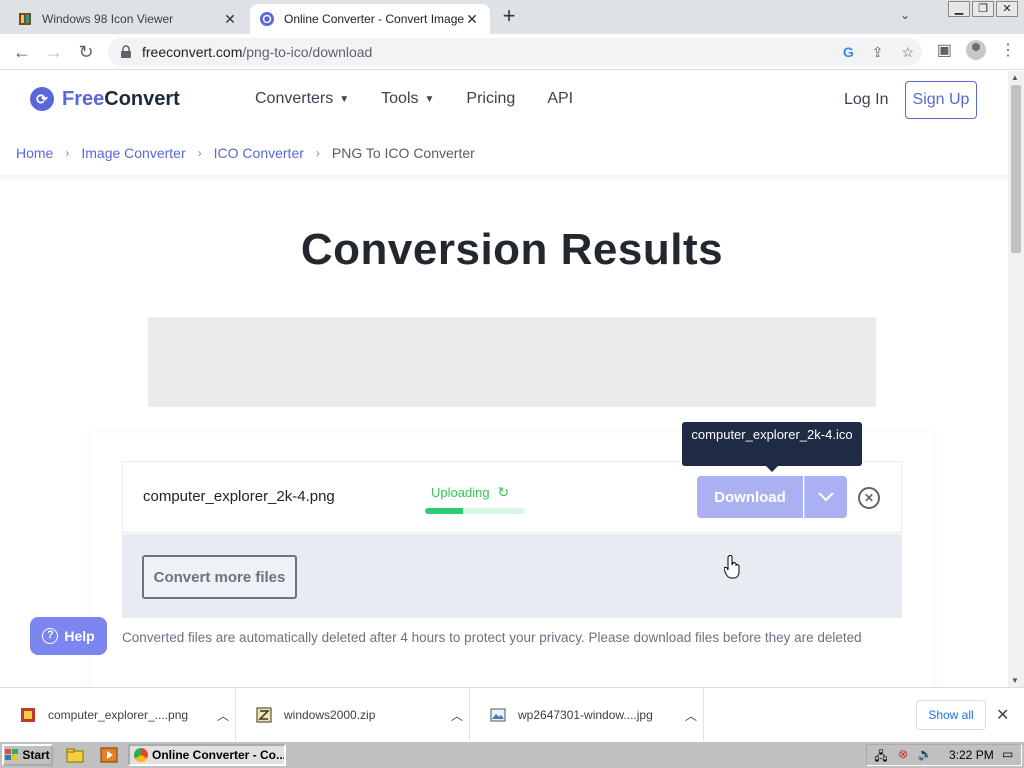  I want to click on restore-button: ❐, so click(983, 9).